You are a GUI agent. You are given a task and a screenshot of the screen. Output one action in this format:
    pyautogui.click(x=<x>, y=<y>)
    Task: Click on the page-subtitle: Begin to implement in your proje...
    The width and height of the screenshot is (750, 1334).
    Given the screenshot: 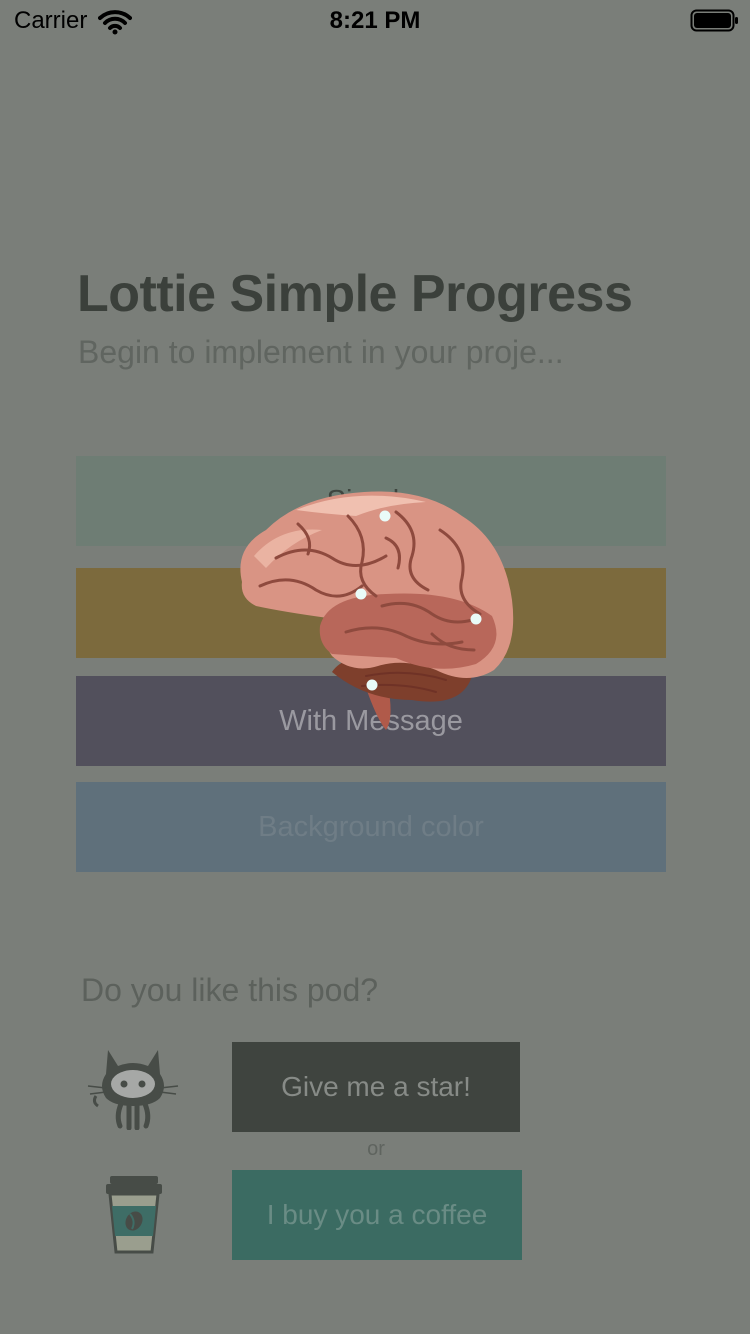 What is the action you would take?
    pyautogui.click(x=321, y=352)
    